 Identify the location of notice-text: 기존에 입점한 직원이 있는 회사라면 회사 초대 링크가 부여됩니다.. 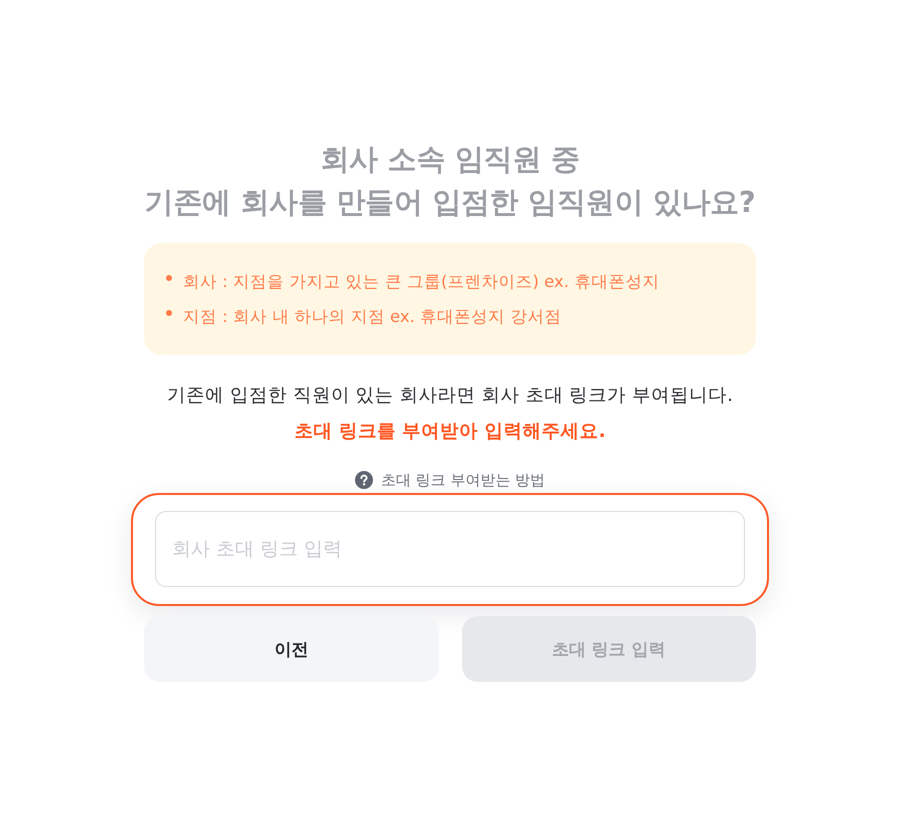
(450, 396).